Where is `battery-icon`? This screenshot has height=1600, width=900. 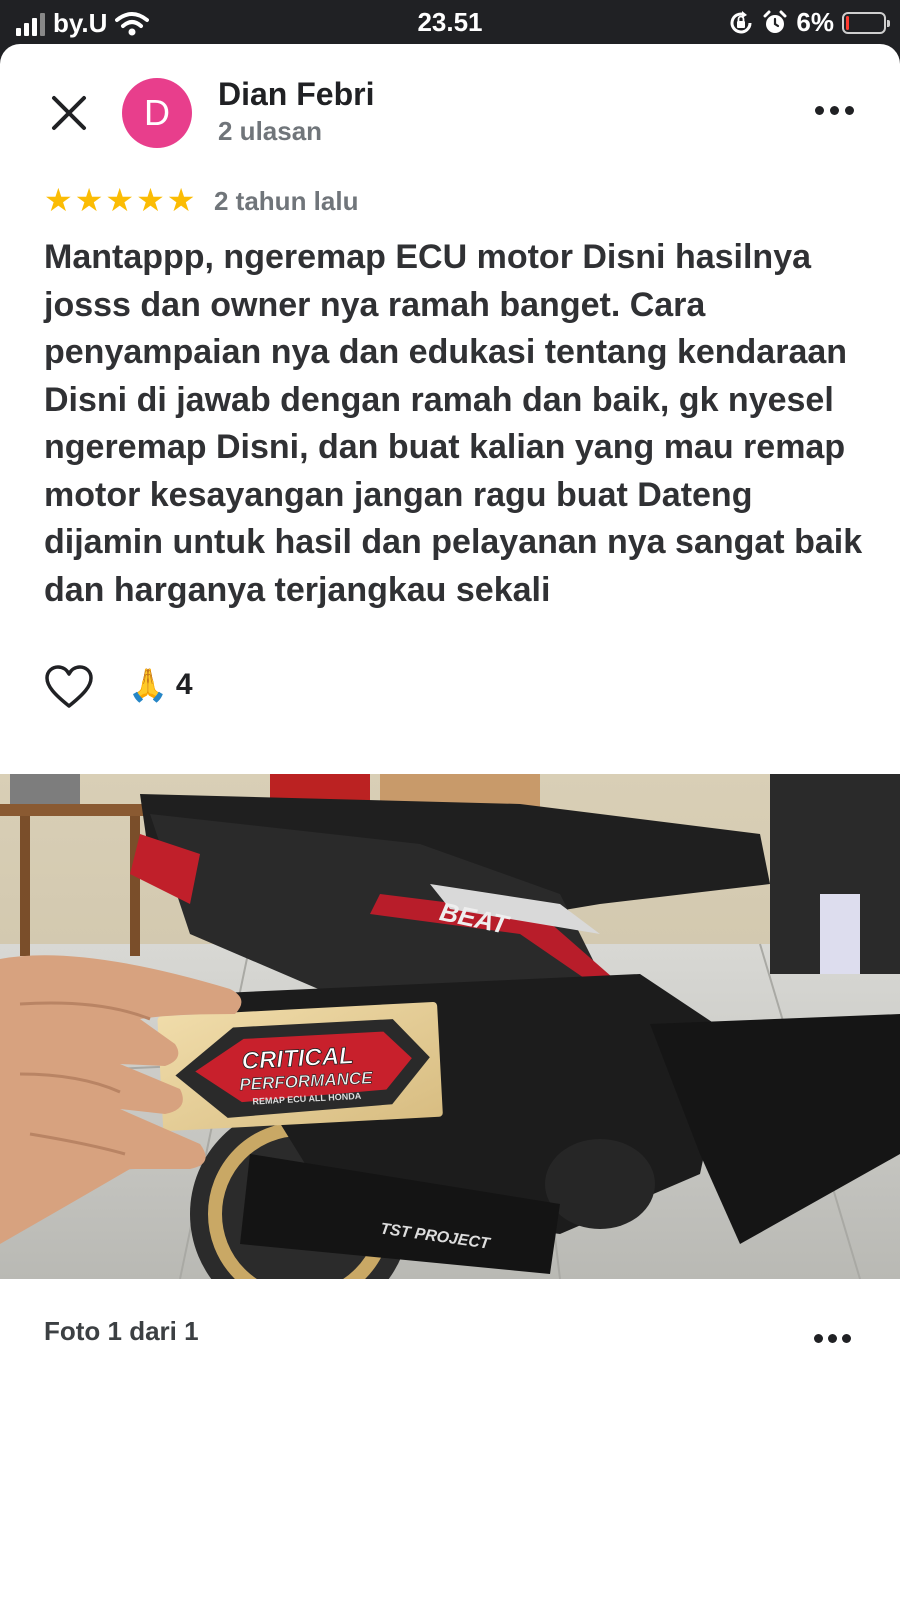 battery-icon is located at coordinates (866, 22).